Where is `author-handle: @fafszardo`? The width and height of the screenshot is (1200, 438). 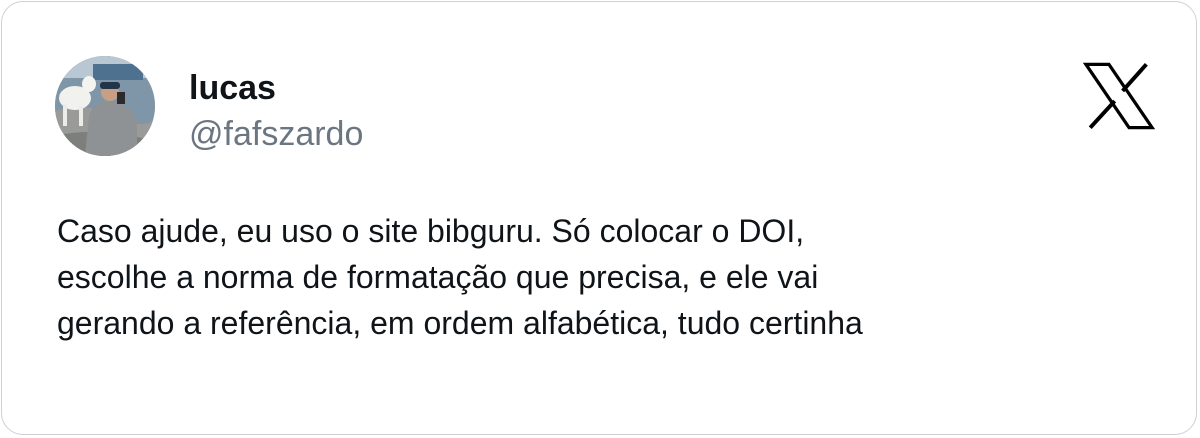
author-handle: @fafszardo is located at coordinates (276, 134).